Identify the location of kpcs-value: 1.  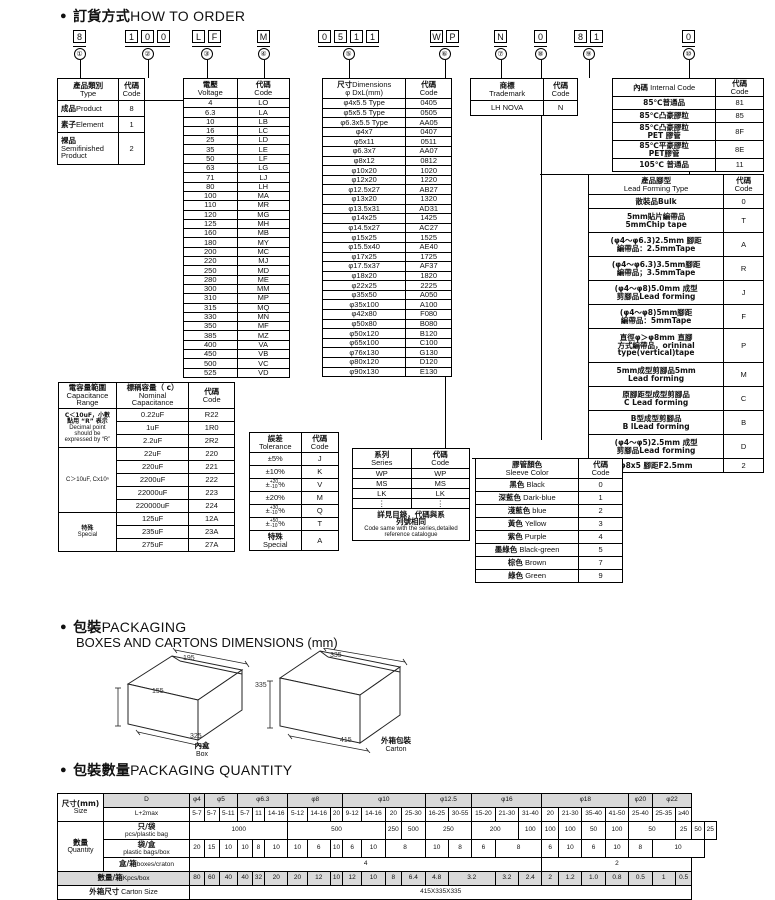
(663, 878).